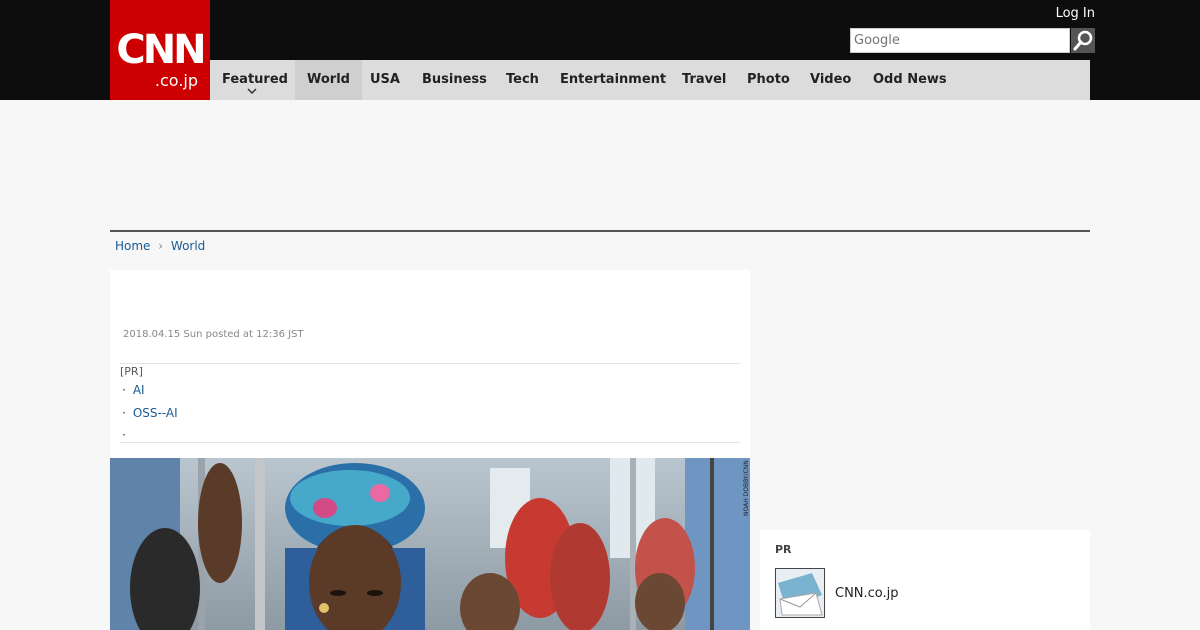 The image size is (1200, 630). I want to click on chevron-right-icon: ›, so click(161, 246).